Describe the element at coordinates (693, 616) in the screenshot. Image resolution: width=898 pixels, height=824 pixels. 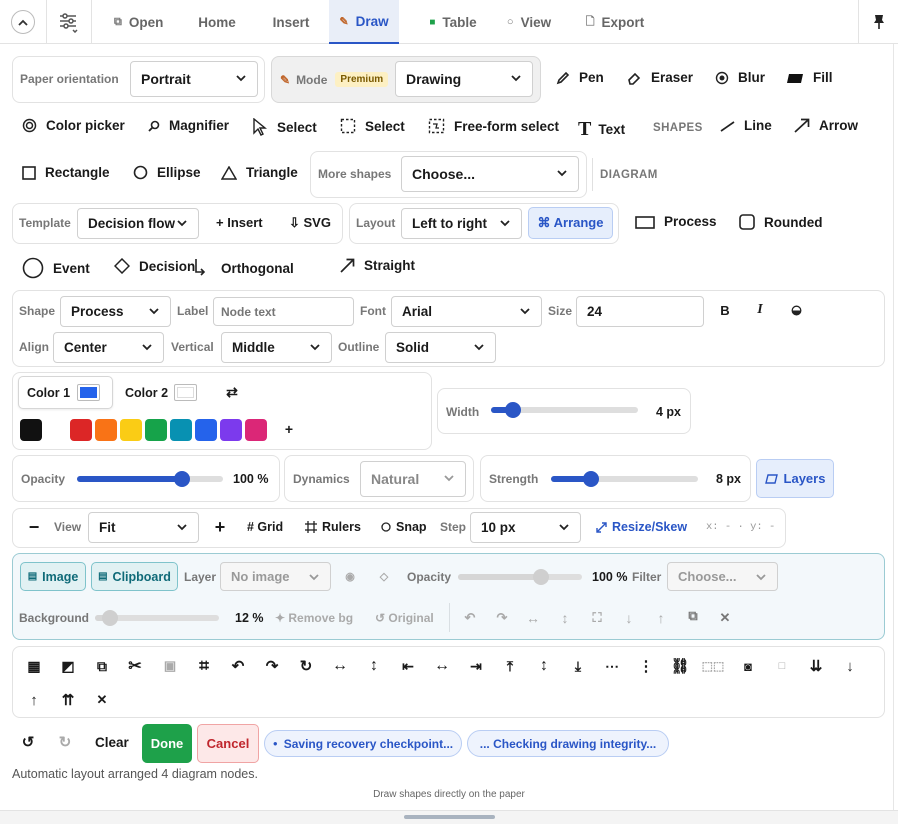
I see `duplicate-image-button: ⧉` at that location.